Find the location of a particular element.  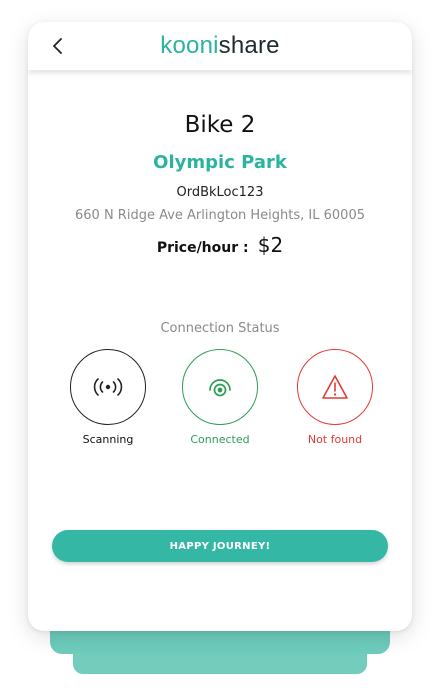

status-not-found: Not found is located at coordinates (335, 397).